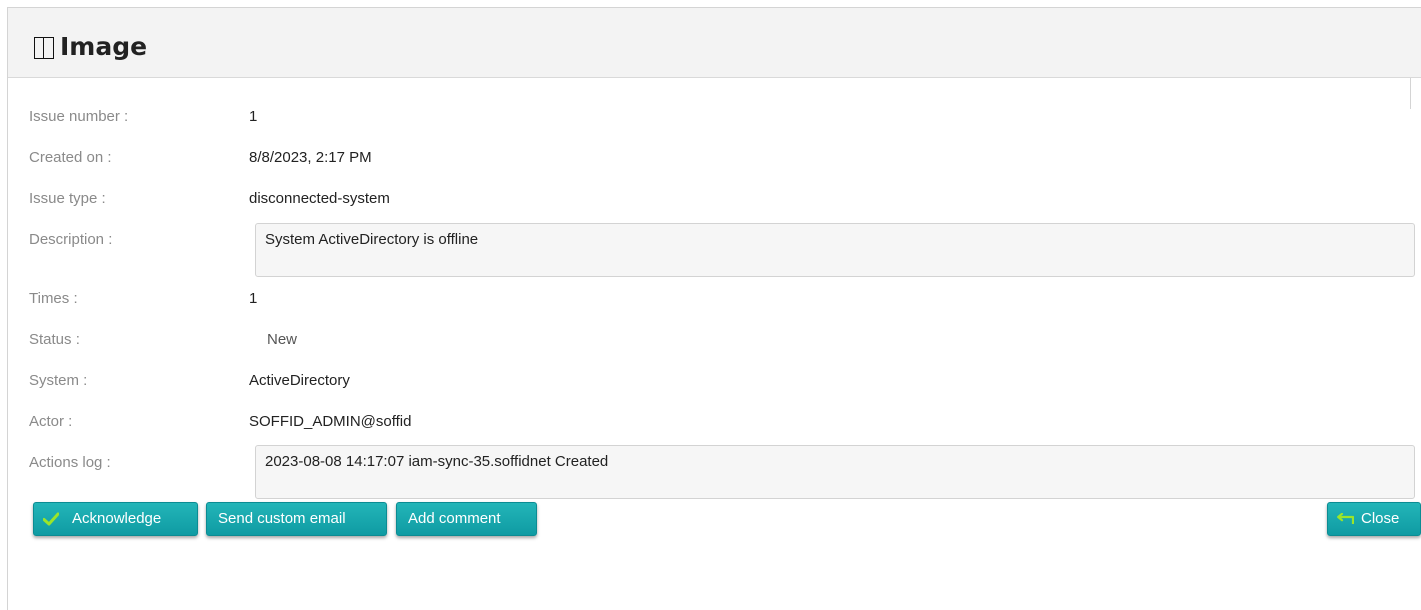 The height and width of the screenshot is (610, 1421). What do you see at coordinates (282, 339) in the screenshot?
I see `status-value: New` at bounding box center [282, 339].